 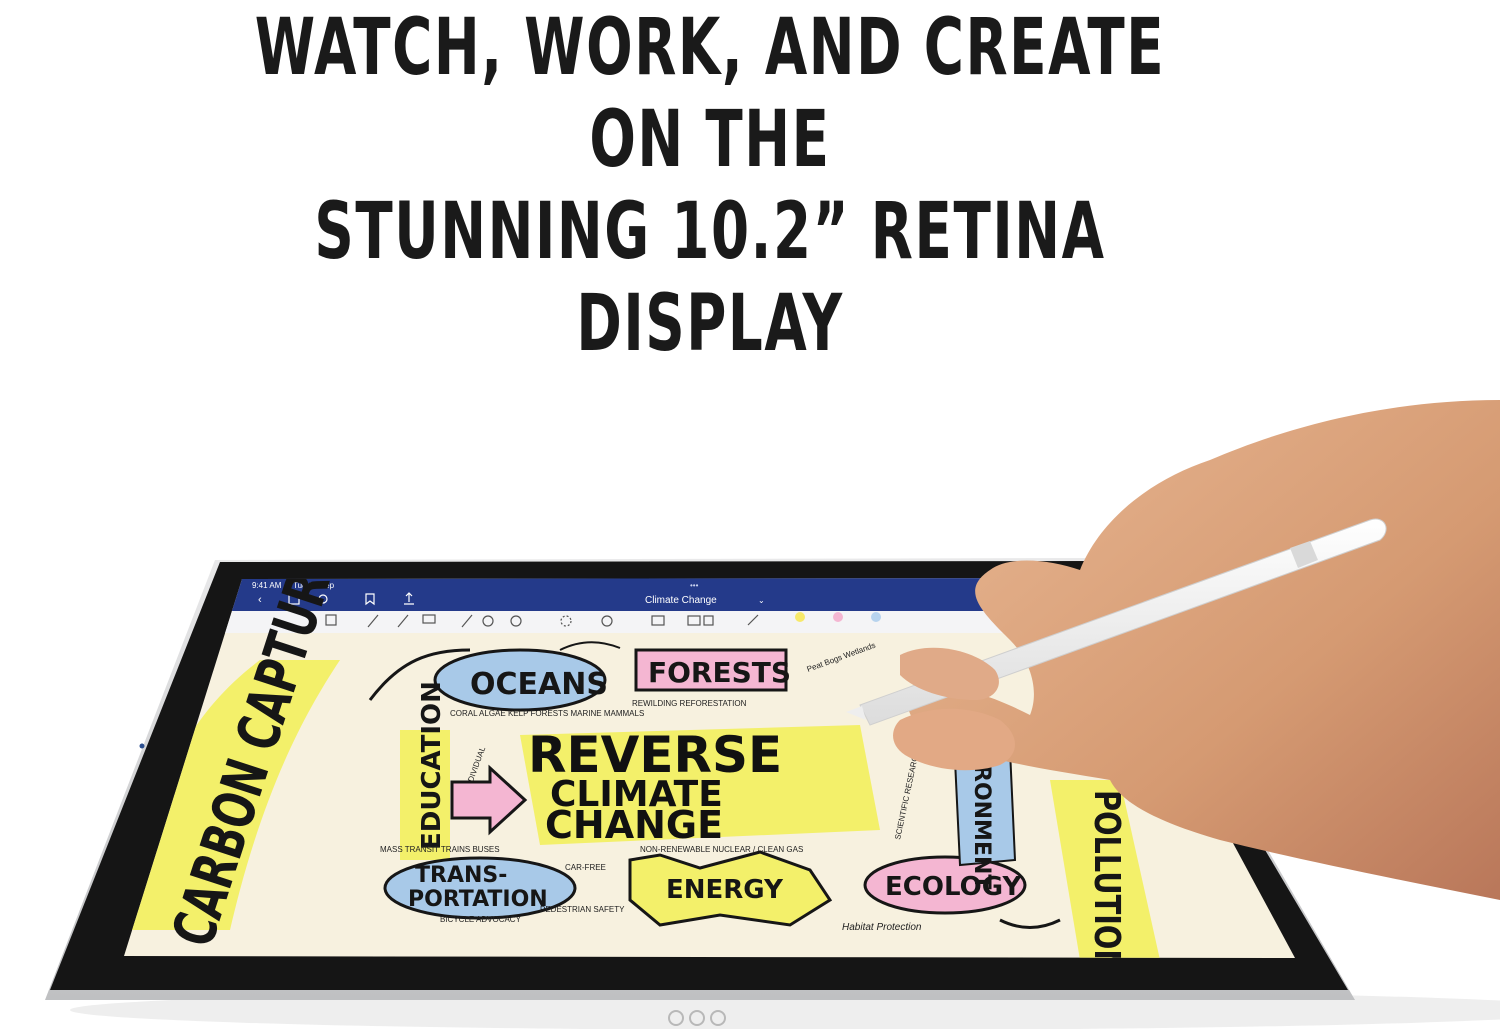 I want to click on forests-label: FORESTS, so click(x=719, y=672).